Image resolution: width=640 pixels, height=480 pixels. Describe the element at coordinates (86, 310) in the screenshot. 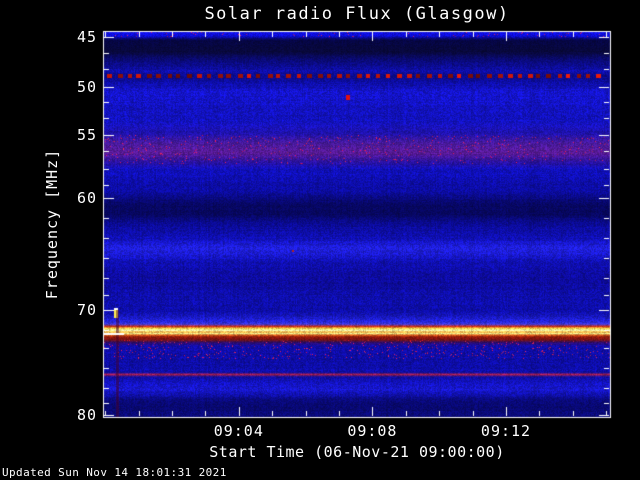

I see `y-tick-label: 70` at that location.